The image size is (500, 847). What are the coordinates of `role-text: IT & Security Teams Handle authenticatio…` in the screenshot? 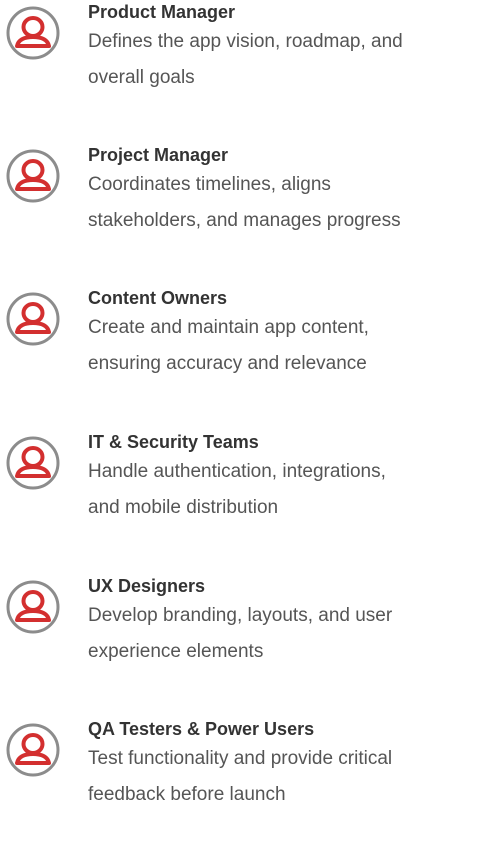 It's located at (294, 478).